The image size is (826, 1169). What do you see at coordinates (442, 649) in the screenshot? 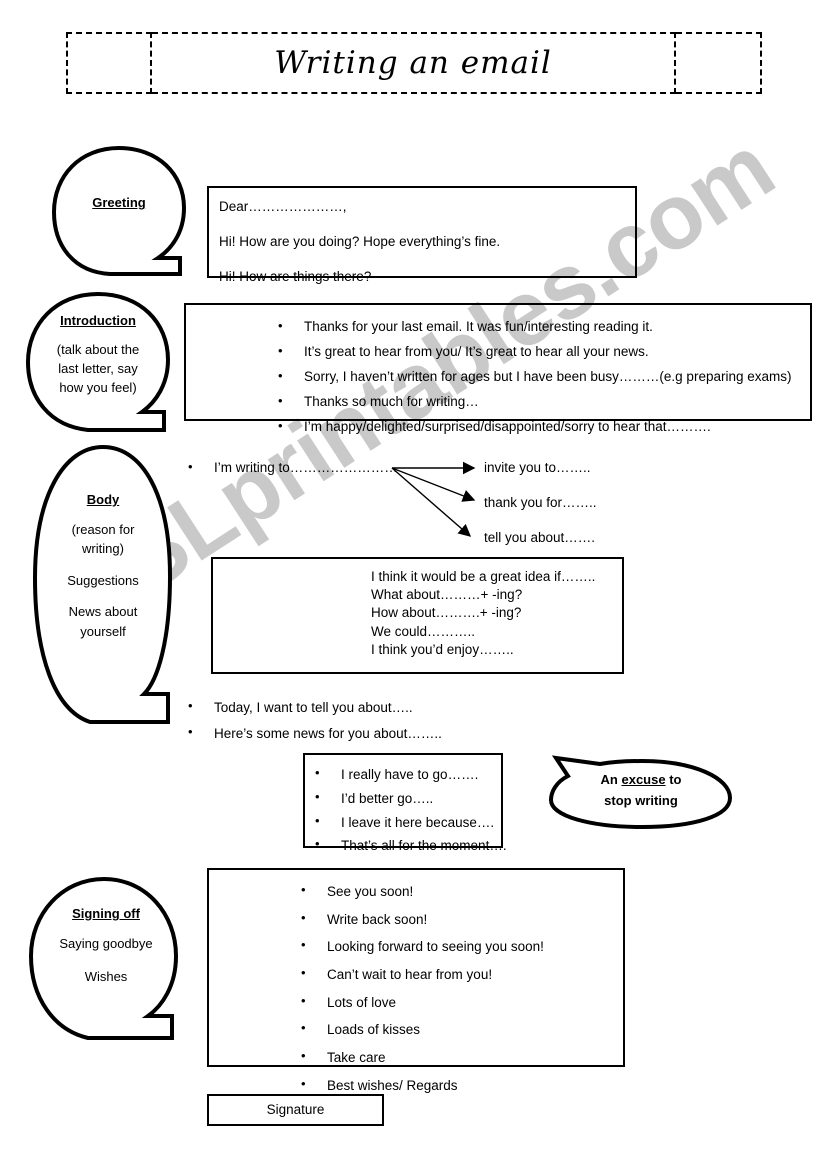
I see `suggestion-line-5: I think you’d enjoy……..` at bounding box center [442, 649].